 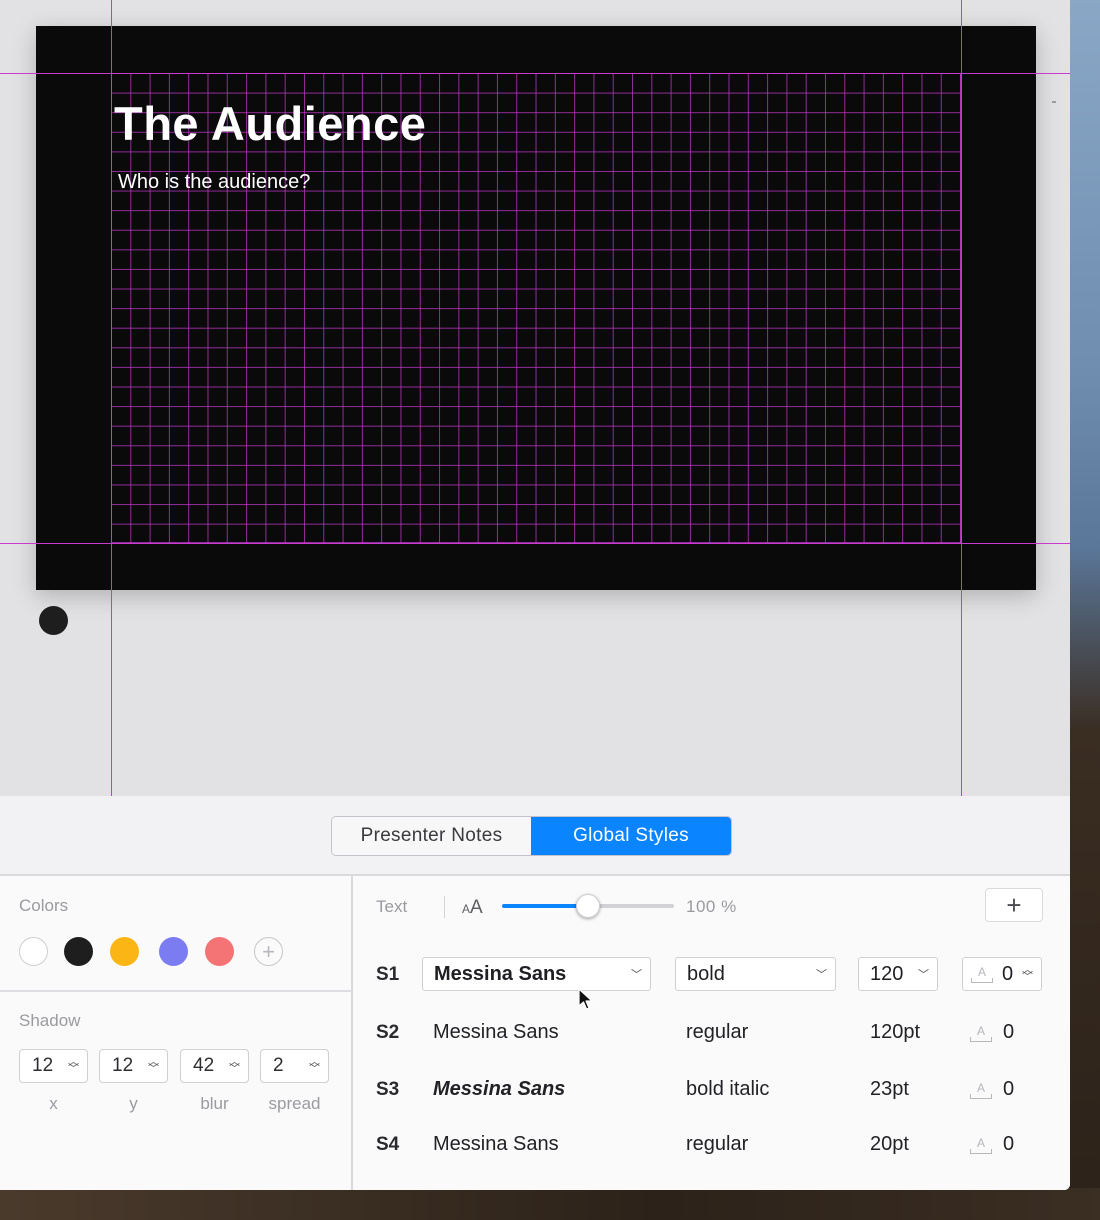 I want to click on plus-icon: +, so click(x=1014, y=905).